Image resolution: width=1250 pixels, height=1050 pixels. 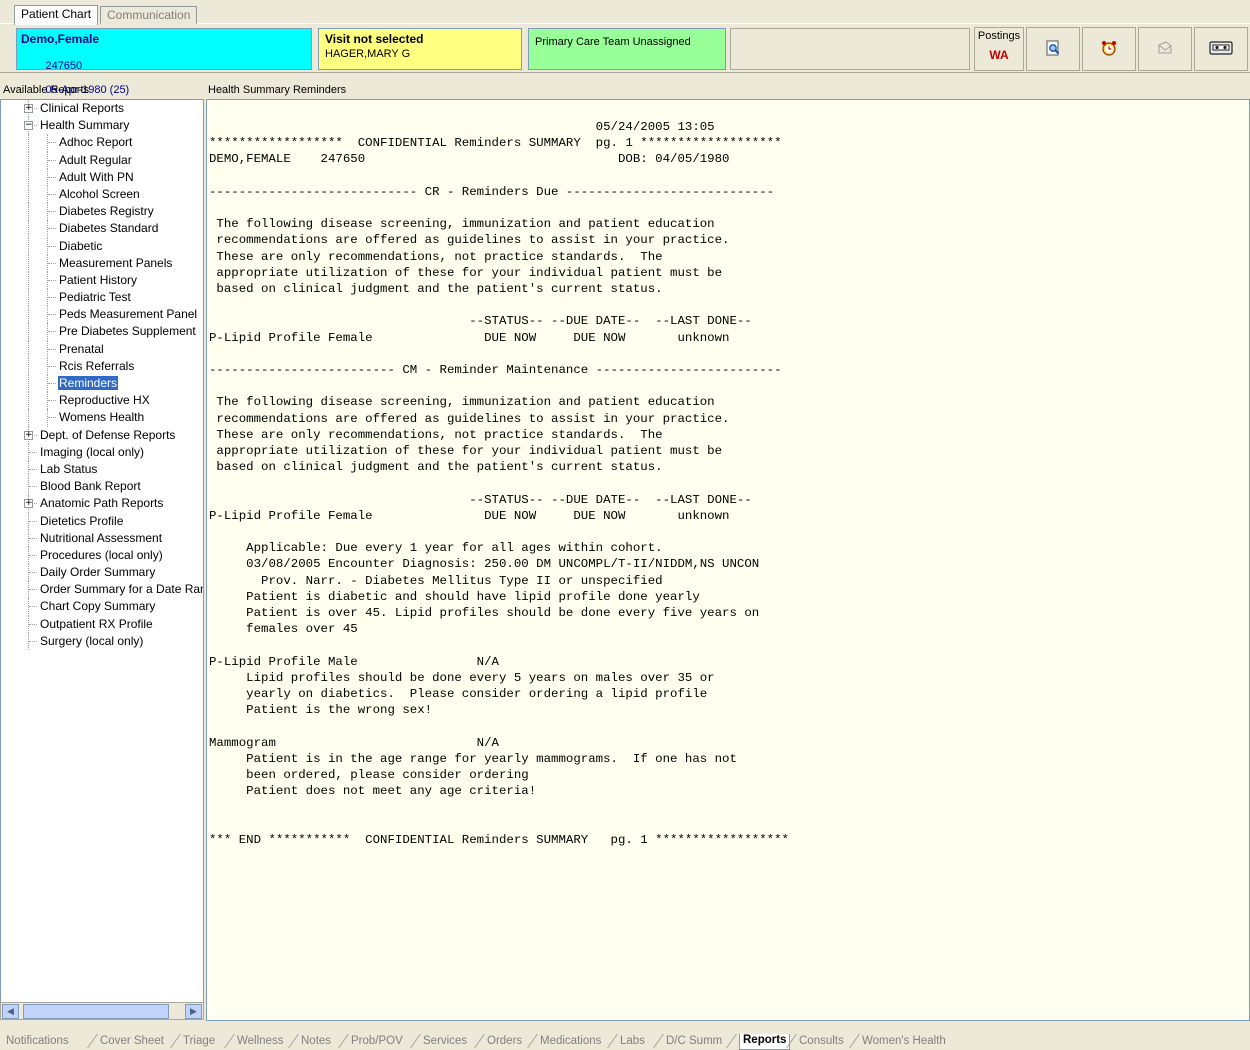 I want to click on tab-communication: Communication, so click(x=149, y=15).